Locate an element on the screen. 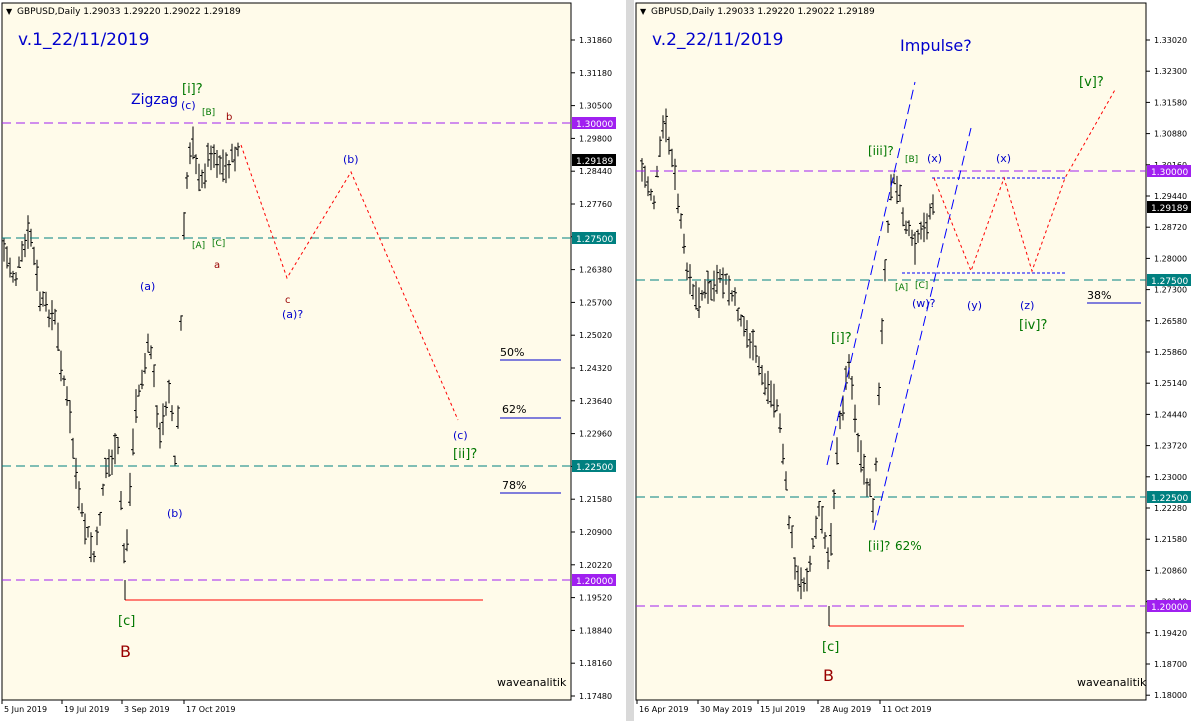  left-level-tag-1.30000: 1.30000 is located at coordinates (594, 123).